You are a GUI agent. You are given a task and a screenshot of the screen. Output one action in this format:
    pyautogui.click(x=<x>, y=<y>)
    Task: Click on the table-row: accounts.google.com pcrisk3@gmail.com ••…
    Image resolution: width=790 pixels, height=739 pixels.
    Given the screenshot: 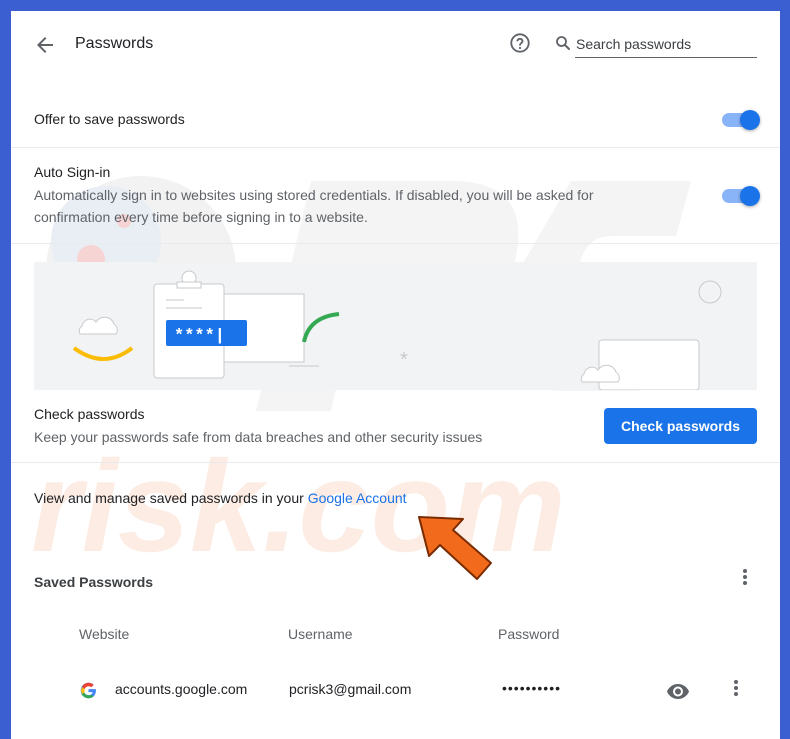 What is the action you would take?
    pyautogui.click(x=395, y=690)
    